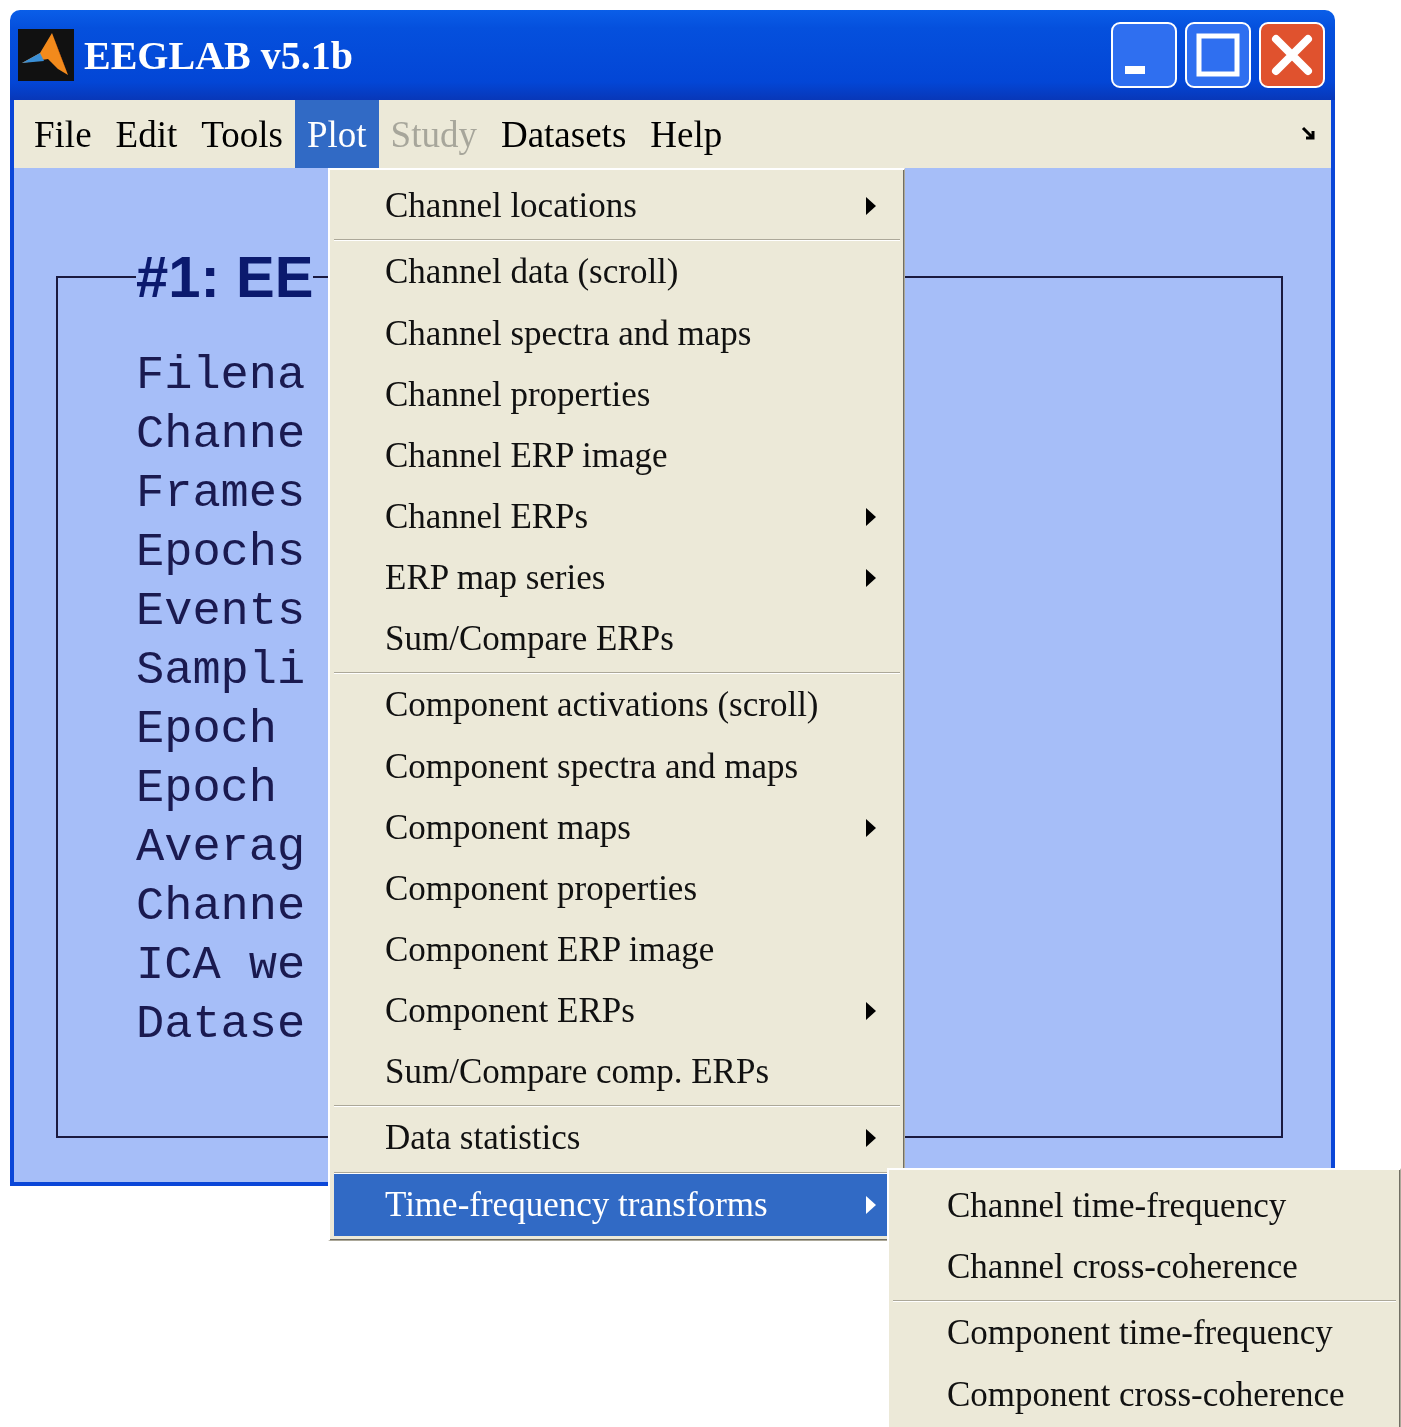 The width and height of the screenshot is (1401, 1427). I want to click on dock-arrow-icon, so click(1309, 134).